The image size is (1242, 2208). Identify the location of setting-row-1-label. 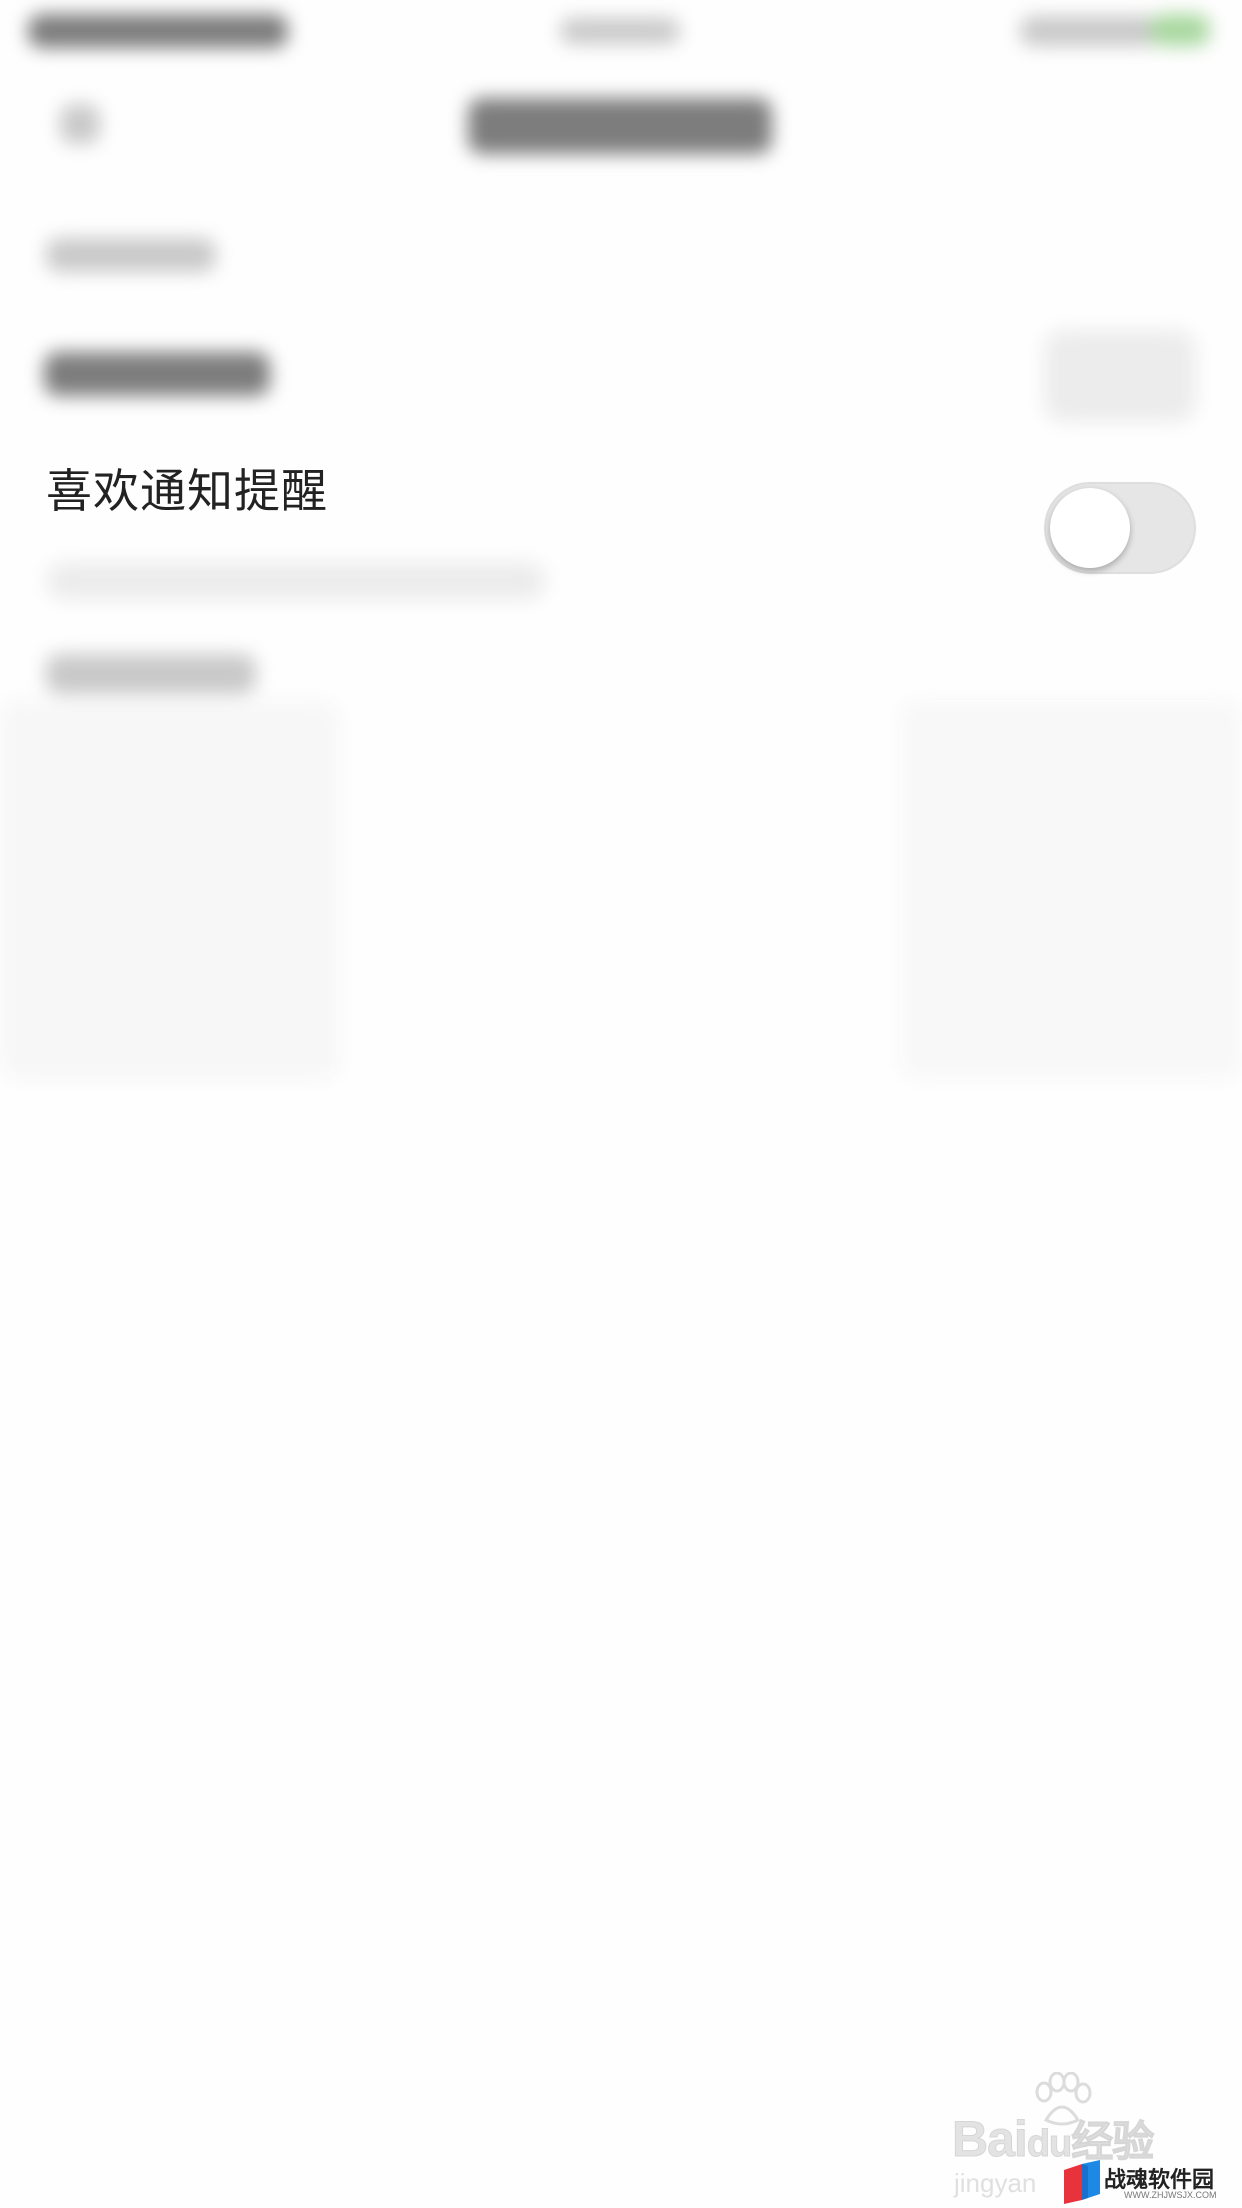
(157, 374).